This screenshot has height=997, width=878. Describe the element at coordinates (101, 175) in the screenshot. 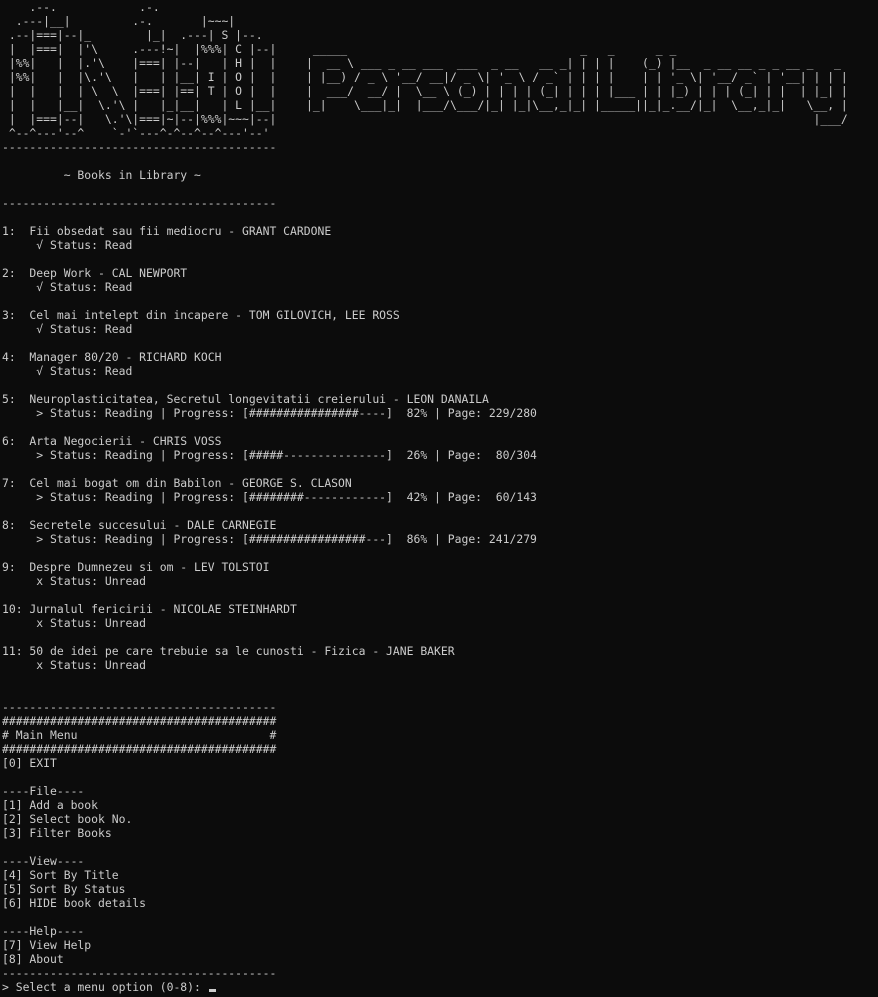

I see `books-heading: ~ Books in Library ~` at that location.